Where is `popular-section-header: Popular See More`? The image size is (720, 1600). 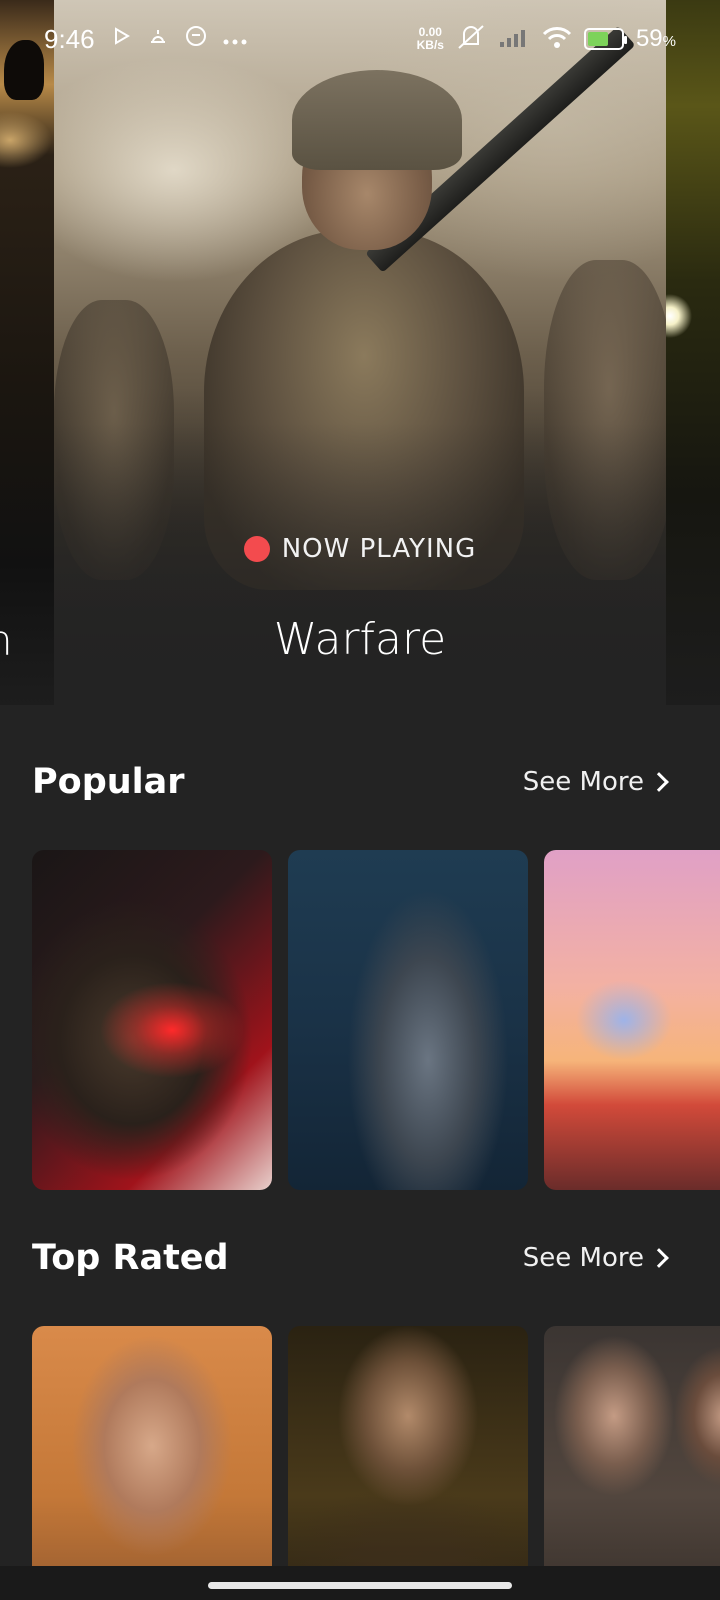
popular-section-header: Popular See More is located at coordinates (352, 782).